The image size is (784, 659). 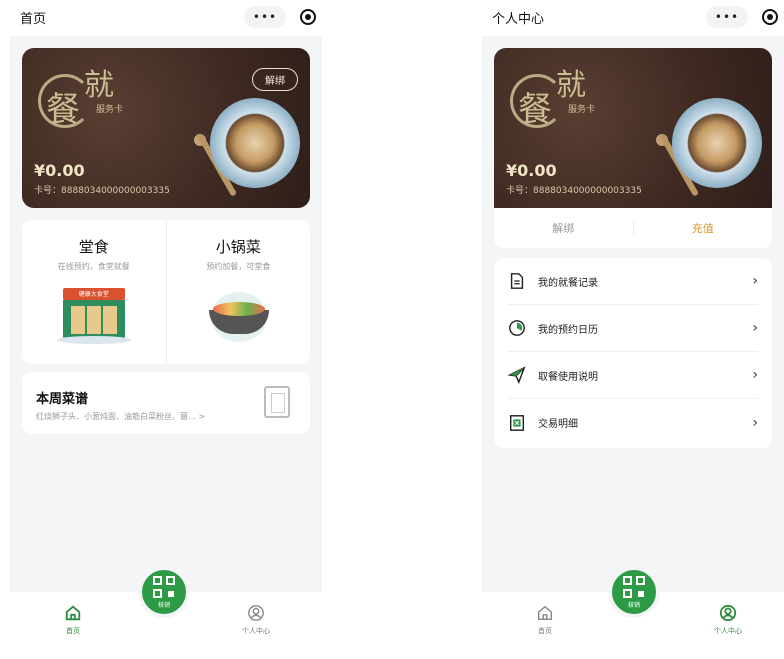 I want to click on profile-menu-list: 我的就餐记录 › 我的预约日历 › 取餐使用说明 › 交易明细 ›, so click(x=633, y=353).